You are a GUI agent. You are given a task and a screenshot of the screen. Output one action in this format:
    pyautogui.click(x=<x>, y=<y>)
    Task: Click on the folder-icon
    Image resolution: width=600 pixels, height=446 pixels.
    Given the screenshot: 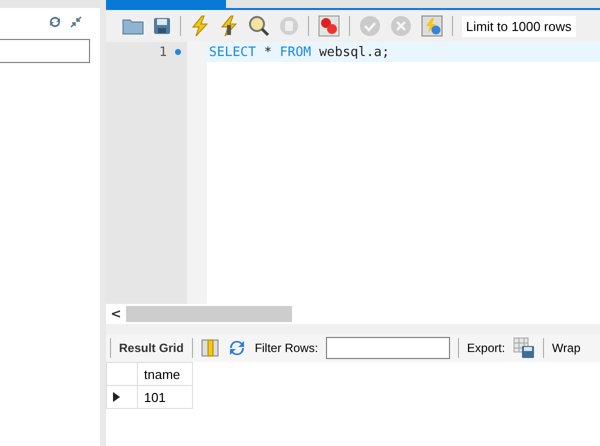 What is the action you would take?
    pyautogui.click(x=133, y=26)
    